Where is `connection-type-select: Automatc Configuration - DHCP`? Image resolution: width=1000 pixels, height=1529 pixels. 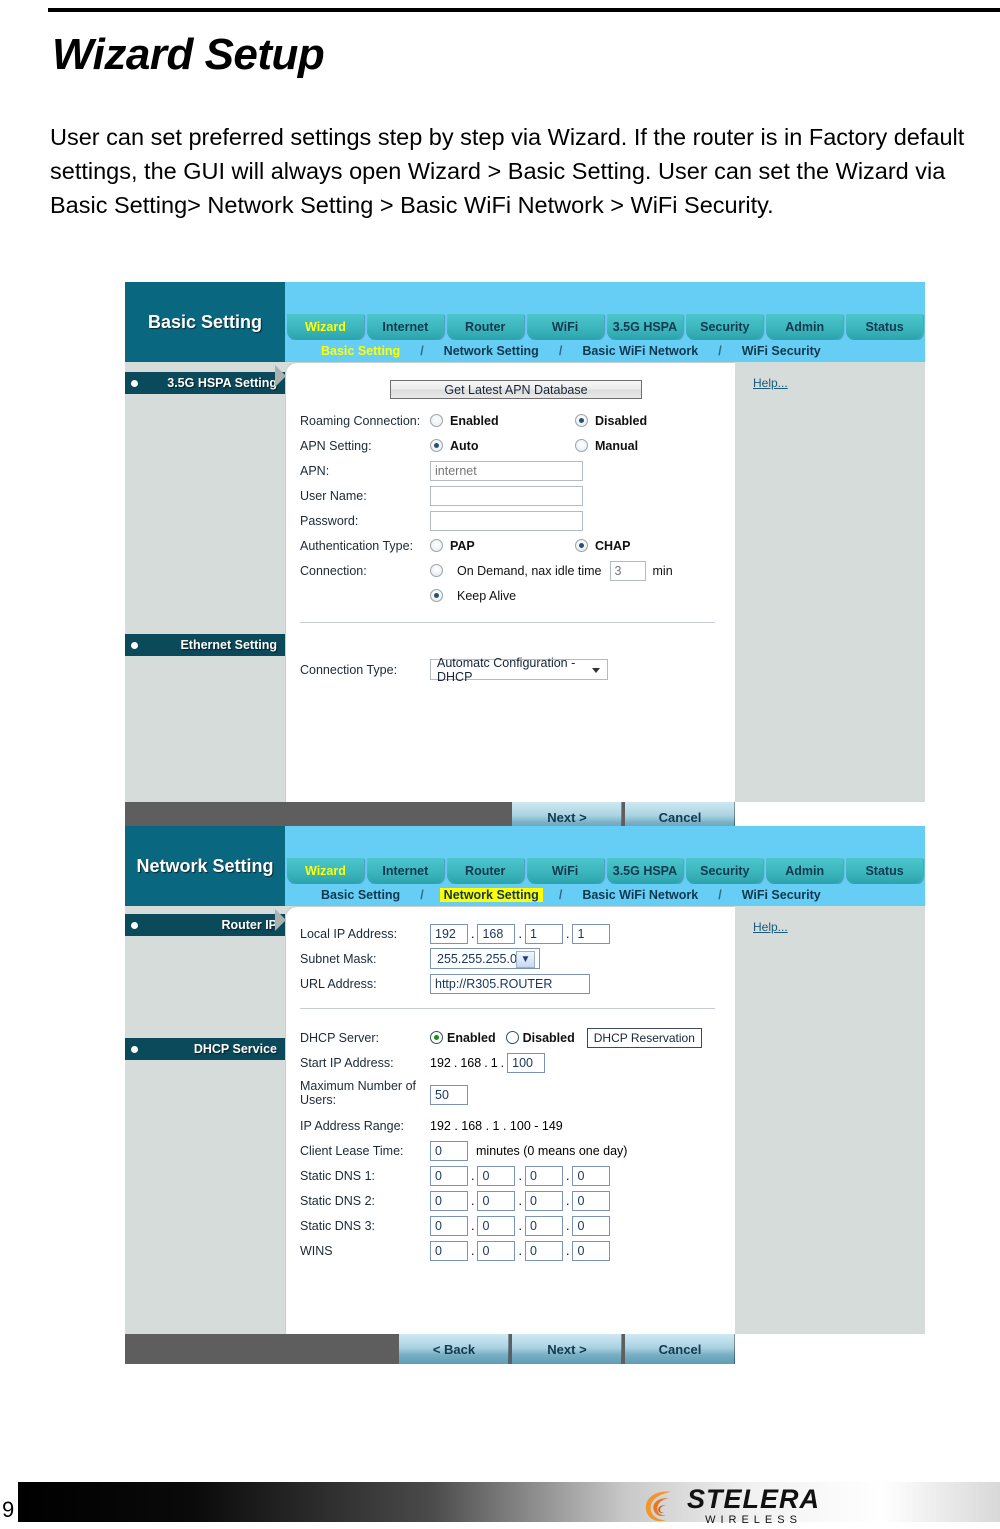 connection-type-select: Automatc Configuration - DHCP is located at coordinates (519, 670).